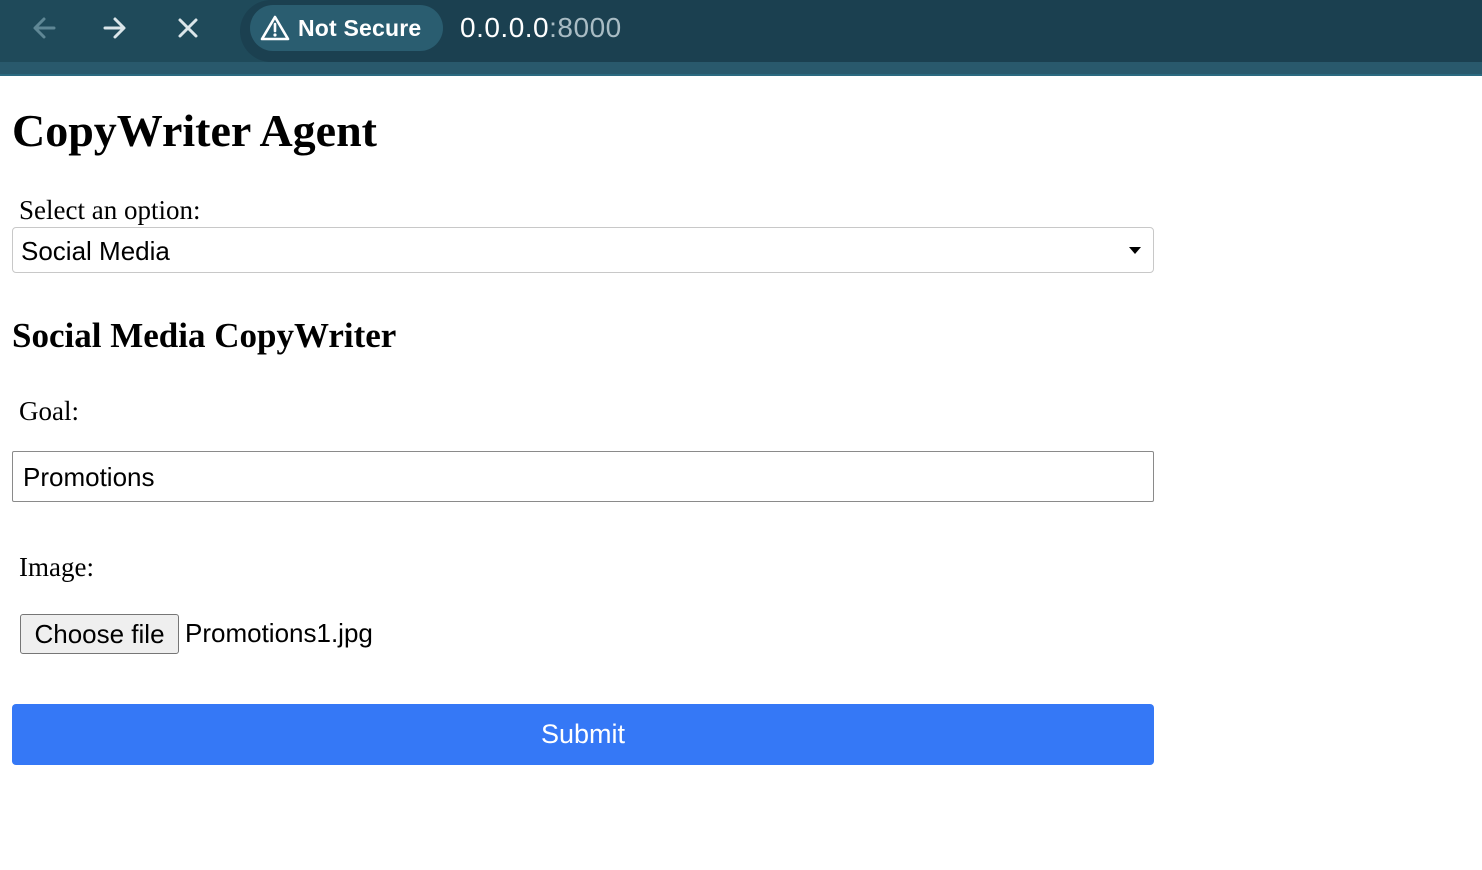 Image resolution: width=1482 pixels, height=870 pixels. What do you see at coordinates (89, 477) in the screenshot?
I see `goal-value: Promotions` at bounding box center [89, 477].